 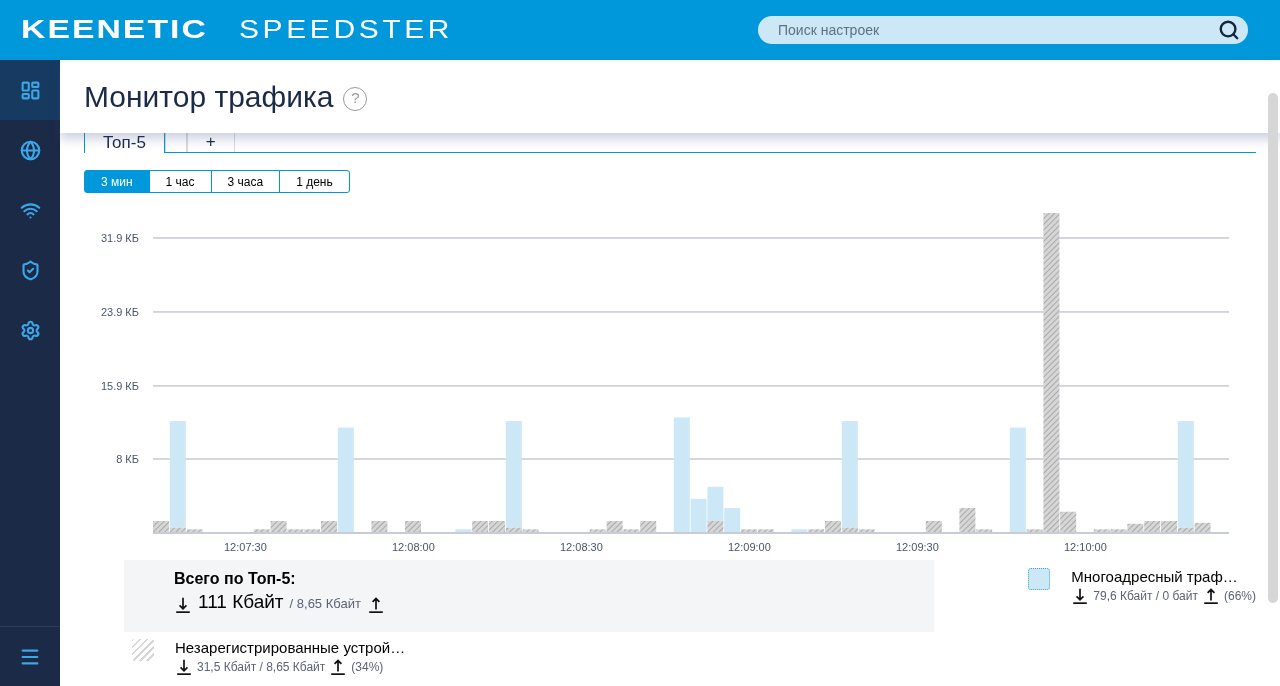 I want to click on legend-share: (66%), so click(x=1240, y=596).